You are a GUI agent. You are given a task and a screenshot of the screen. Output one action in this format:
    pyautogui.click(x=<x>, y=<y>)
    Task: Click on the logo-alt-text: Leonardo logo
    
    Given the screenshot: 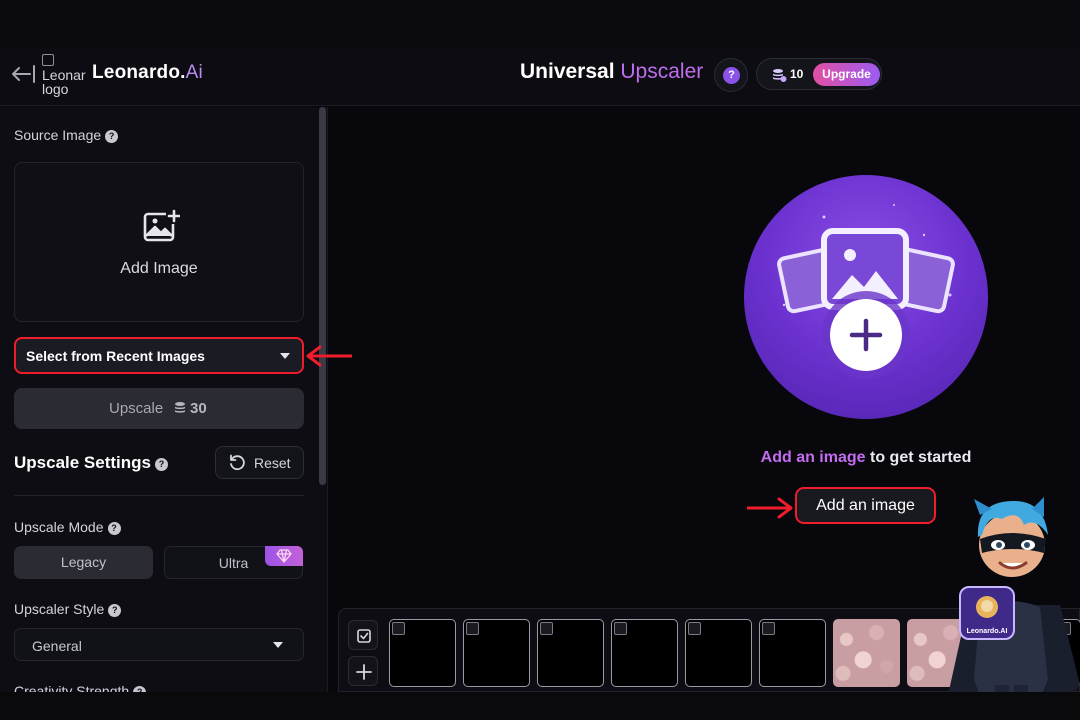 What is the action you would take?
    pyautogui.click(x=64, y=82)
    